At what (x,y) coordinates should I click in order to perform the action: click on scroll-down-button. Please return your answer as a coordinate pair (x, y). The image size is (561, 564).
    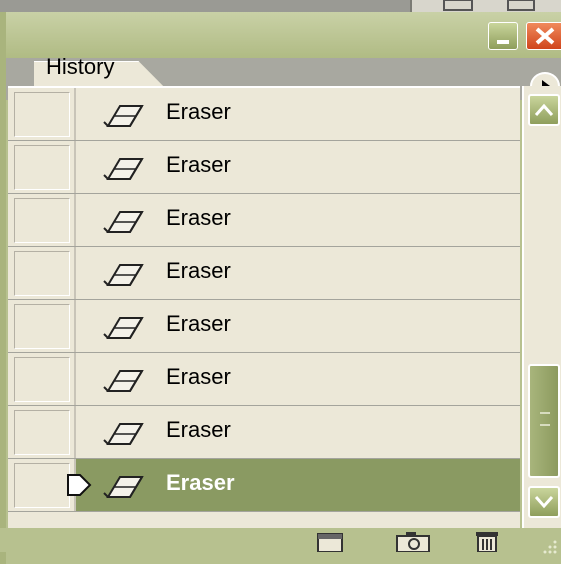
    Looking at the image, I should click on (544, 502).